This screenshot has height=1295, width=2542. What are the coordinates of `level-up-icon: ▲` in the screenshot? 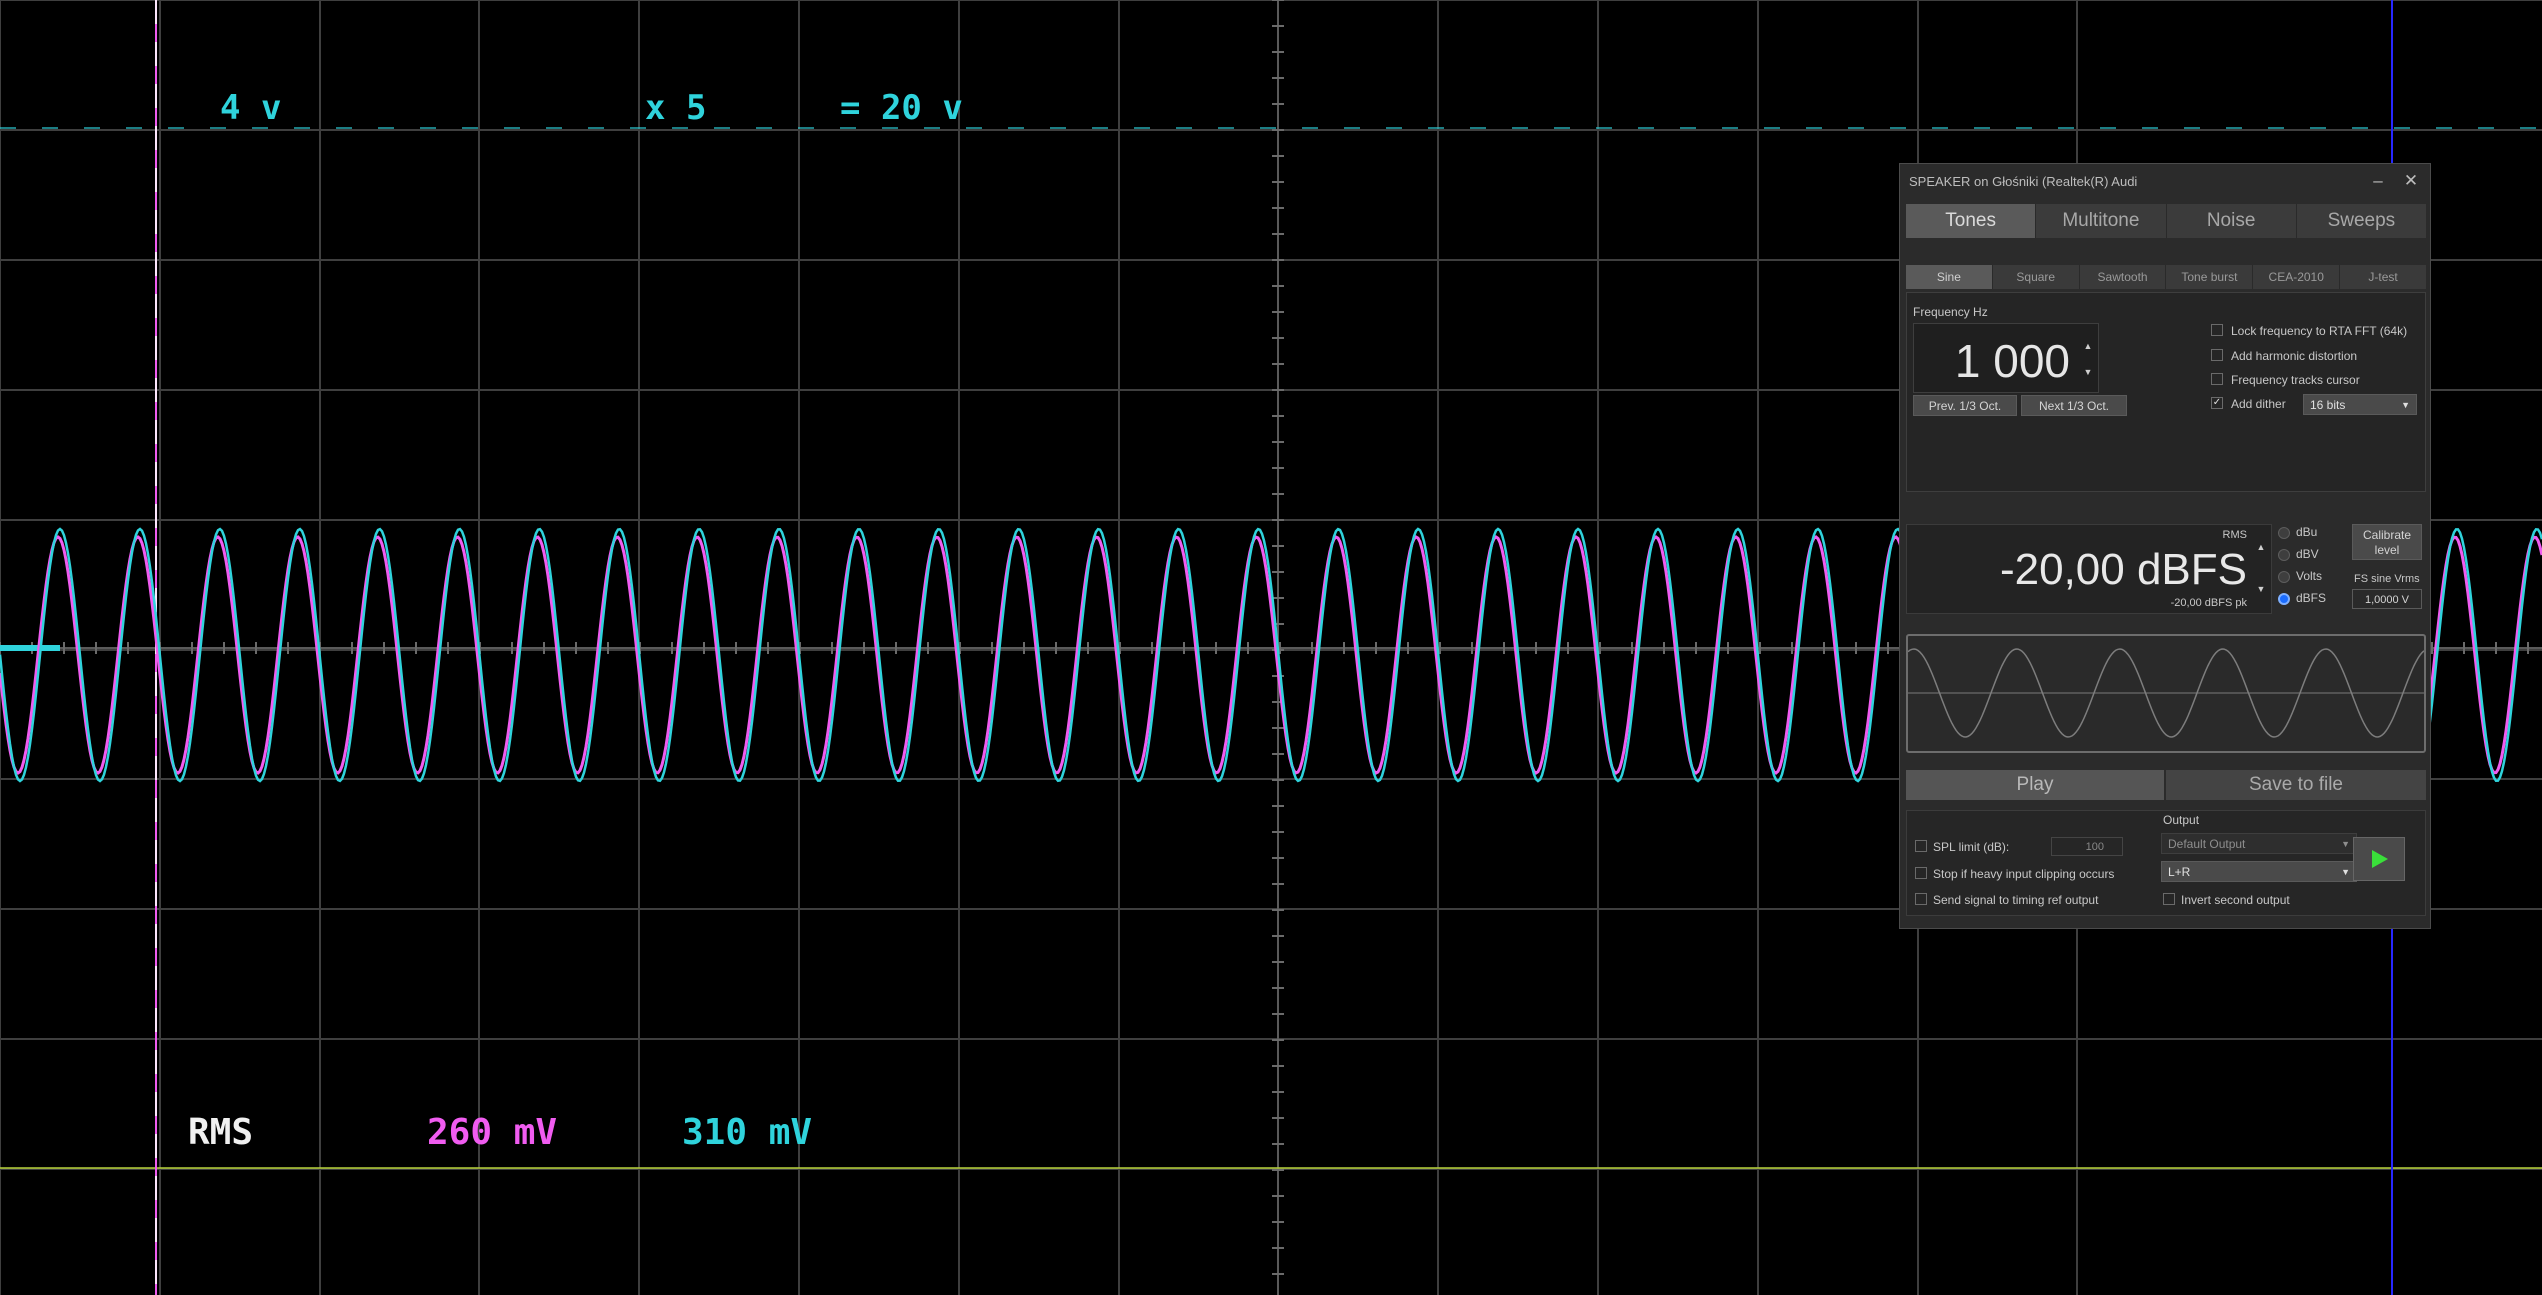 It's located at (2261, 547).